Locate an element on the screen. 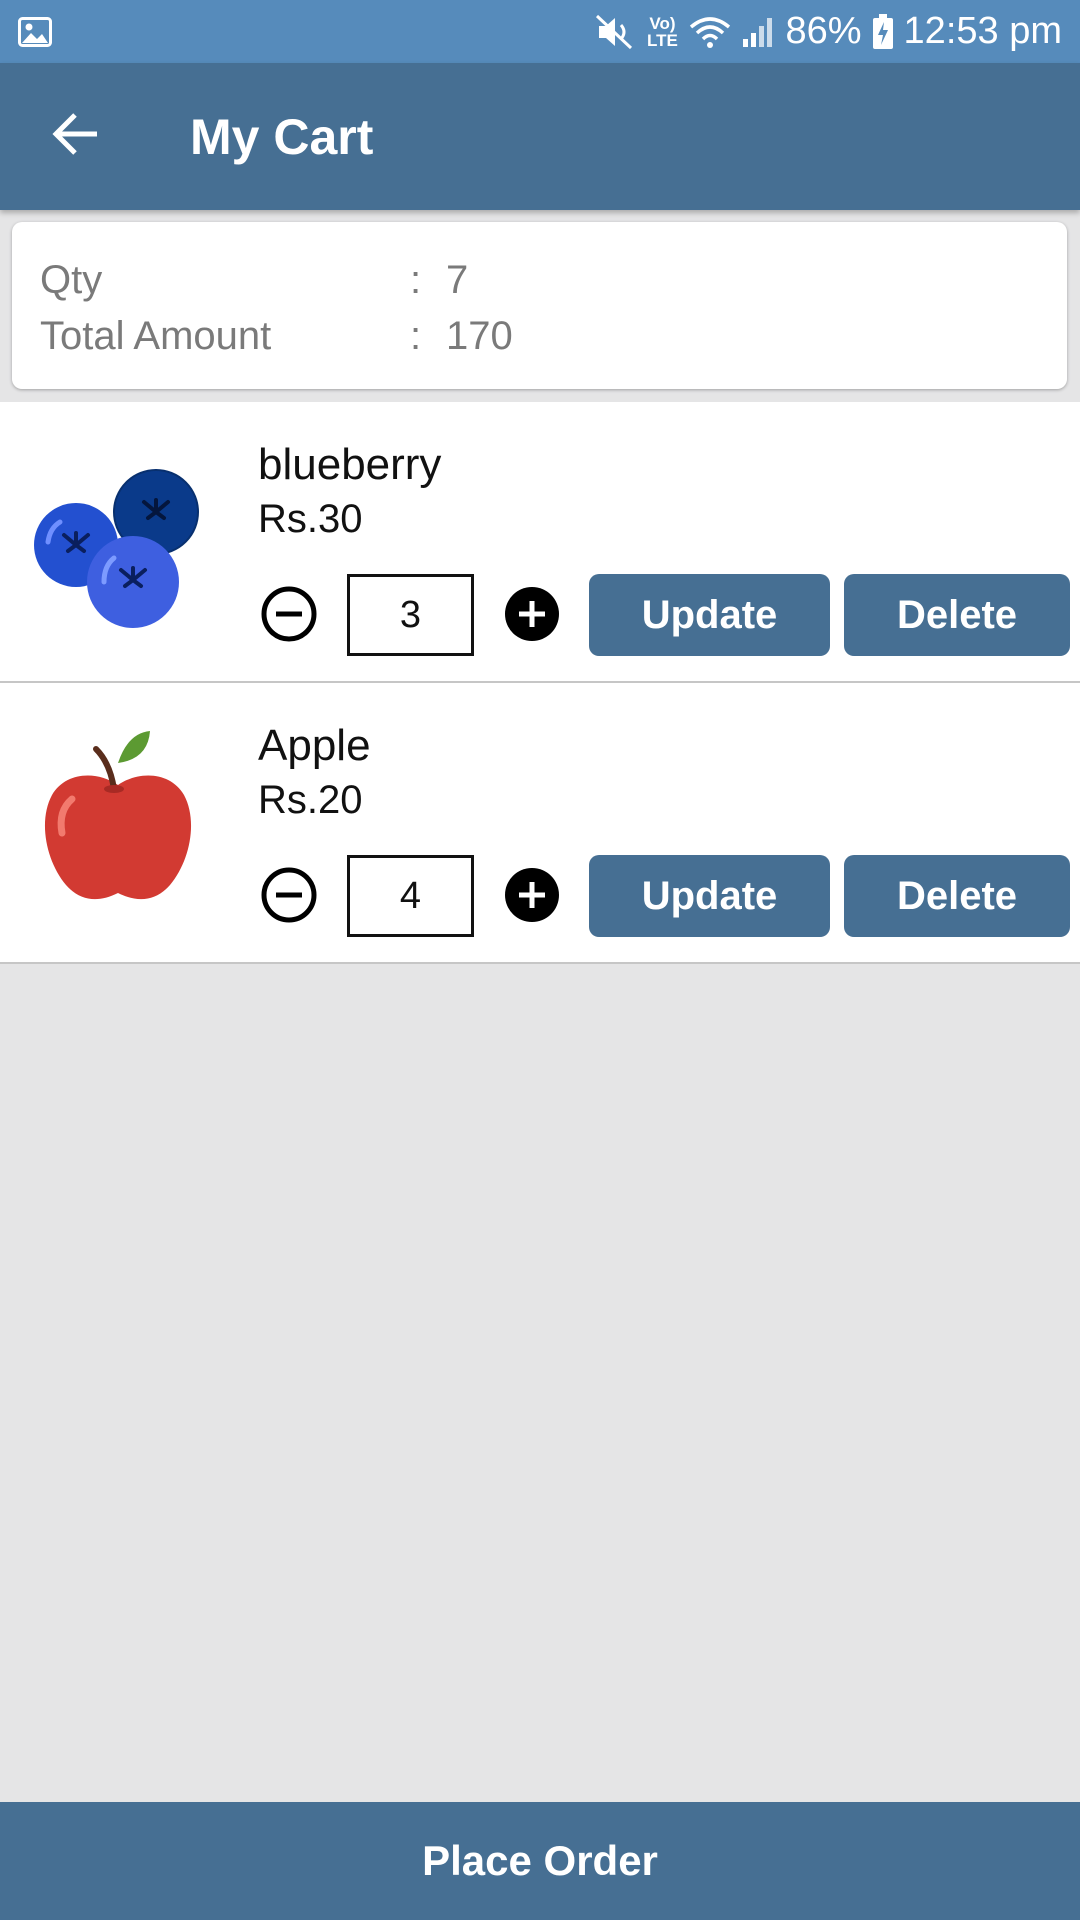 This screenshot has height=1920, width=1080. item-name: Apple is located at coordinates (314, 745).